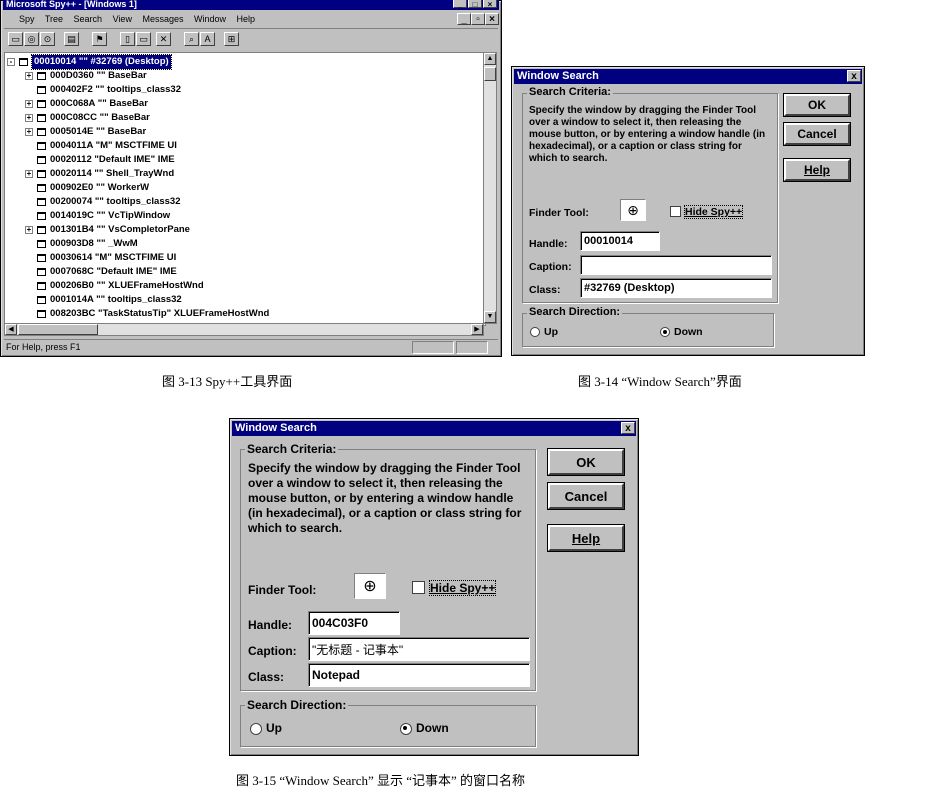 The width and height of the screenshot is (952, 803). What do you see at coordinates (245, 146) in the screenshot?
I see `tree-node: 0004011A "M" MSCTFIME UI` at bounding box center [245, 146].